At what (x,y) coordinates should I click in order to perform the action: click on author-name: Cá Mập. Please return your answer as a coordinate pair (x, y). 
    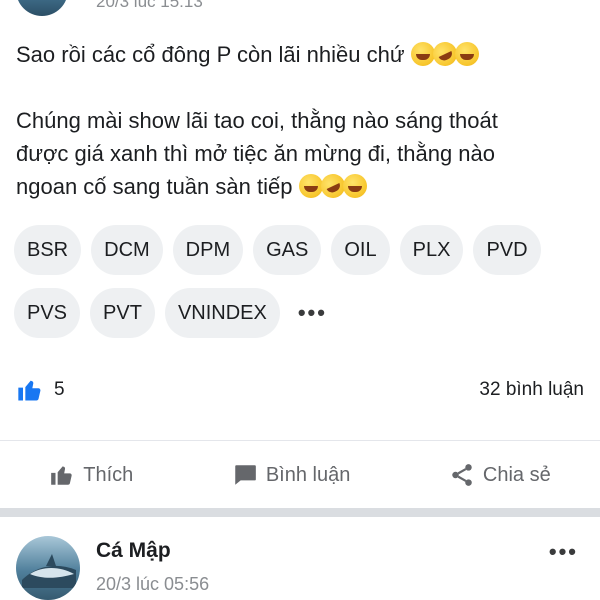
    Looking at the image, I should click on (133, 551).